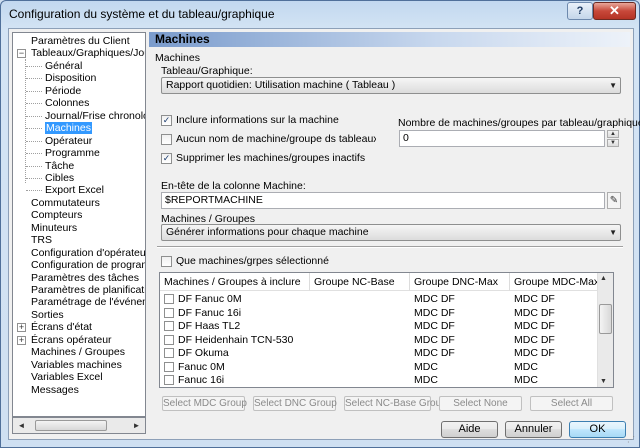 Image resolution: width=640 pixels, height=448 pixels. Describe the element at coordinates (480, 403) in the screenshot. I see `select-none-button: Select None` at that location.